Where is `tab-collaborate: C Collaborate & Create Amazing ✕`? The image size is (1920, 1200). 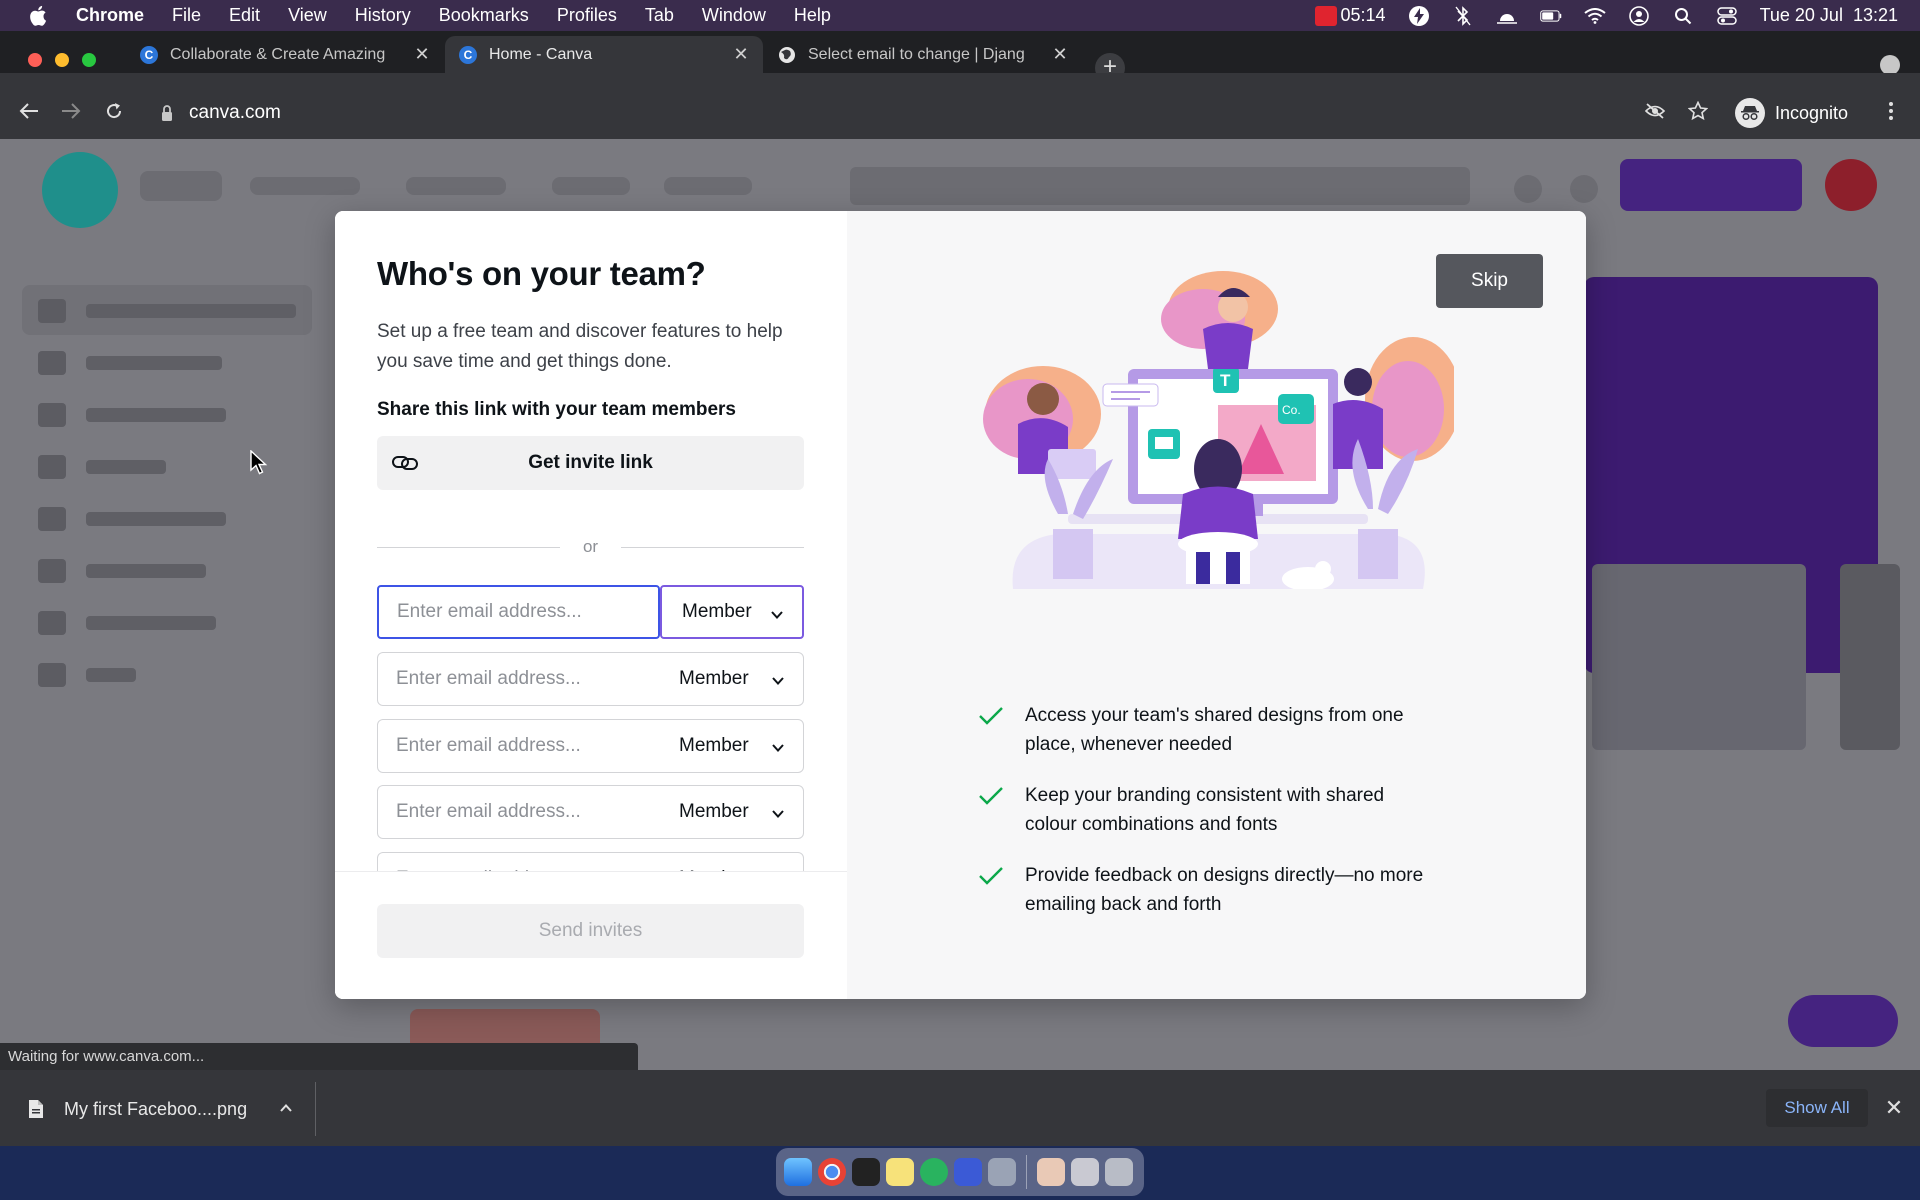
tab-collaborate: C Collaborate & Create Amazing ✕ is located at coordinates (285, 54).